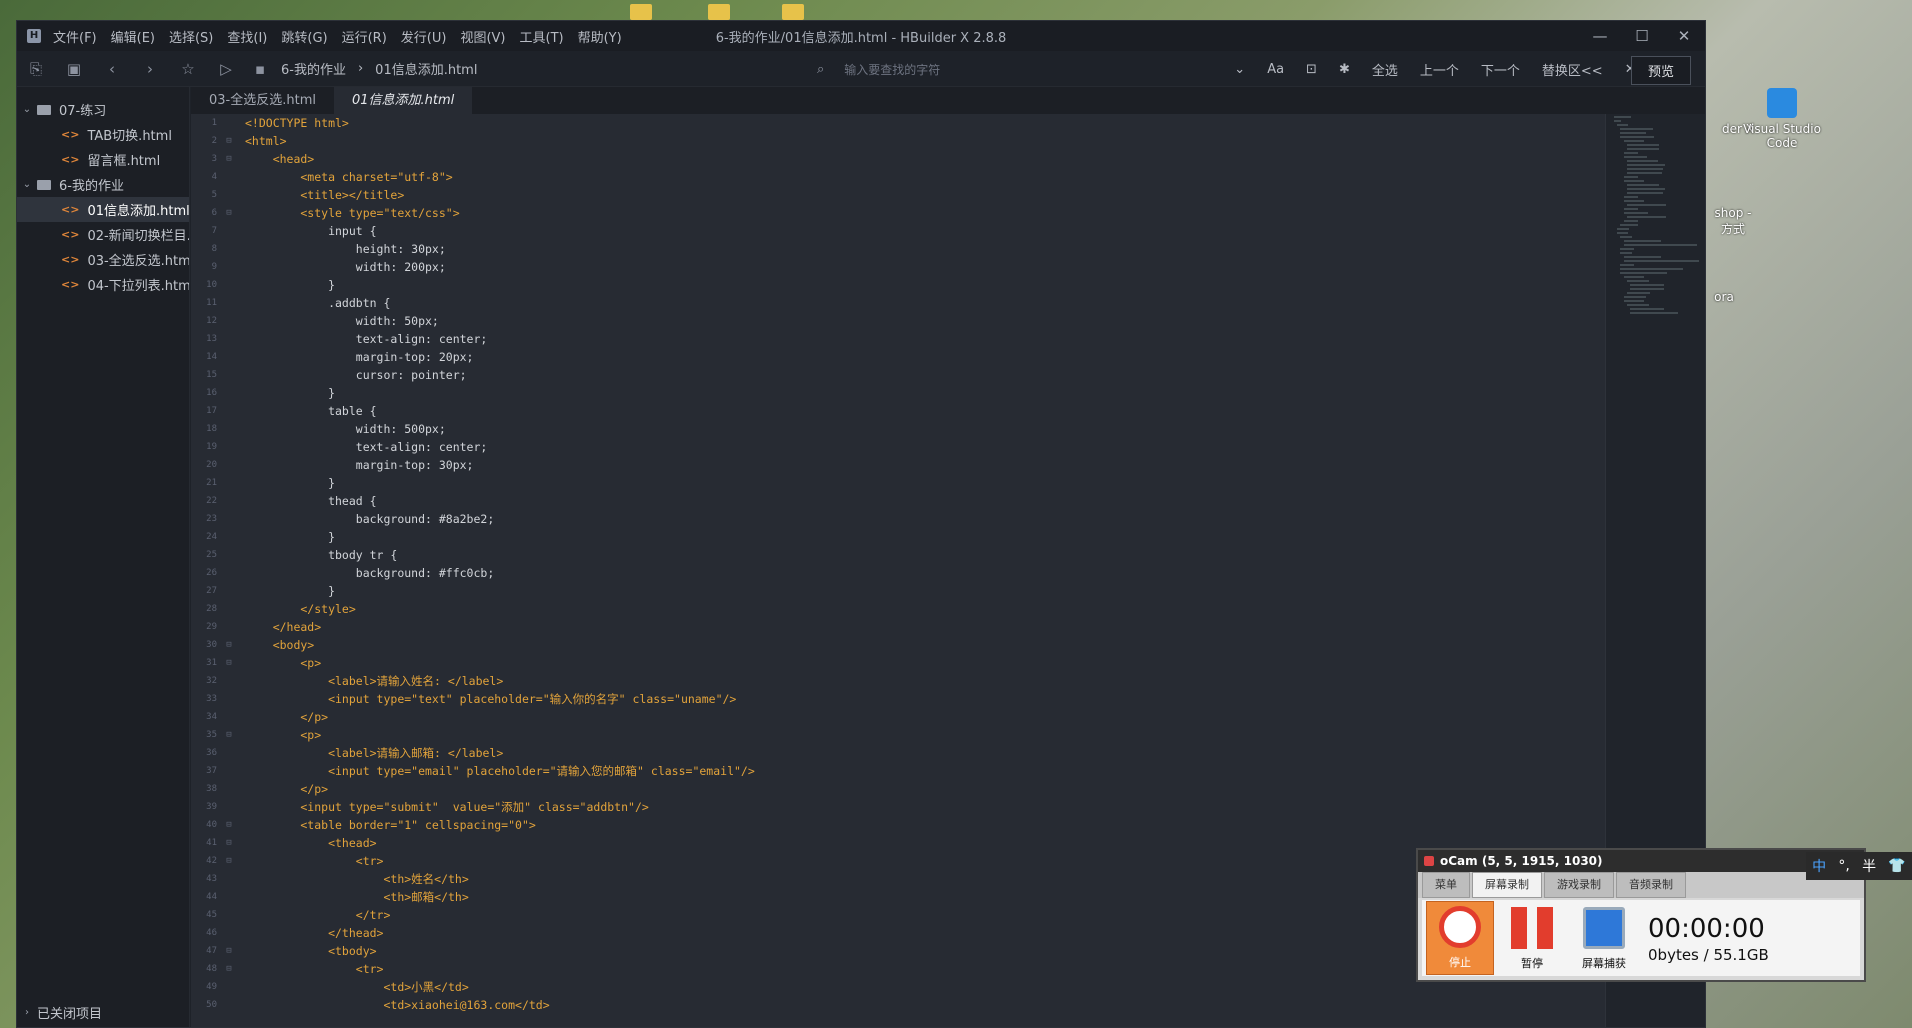 The height and width of the screenshot is (1028, 1912). What do you see at coordinates (1600, 36) in the screenshot?
I see `minimize-icon: —` at bounding box center [1600, 36].